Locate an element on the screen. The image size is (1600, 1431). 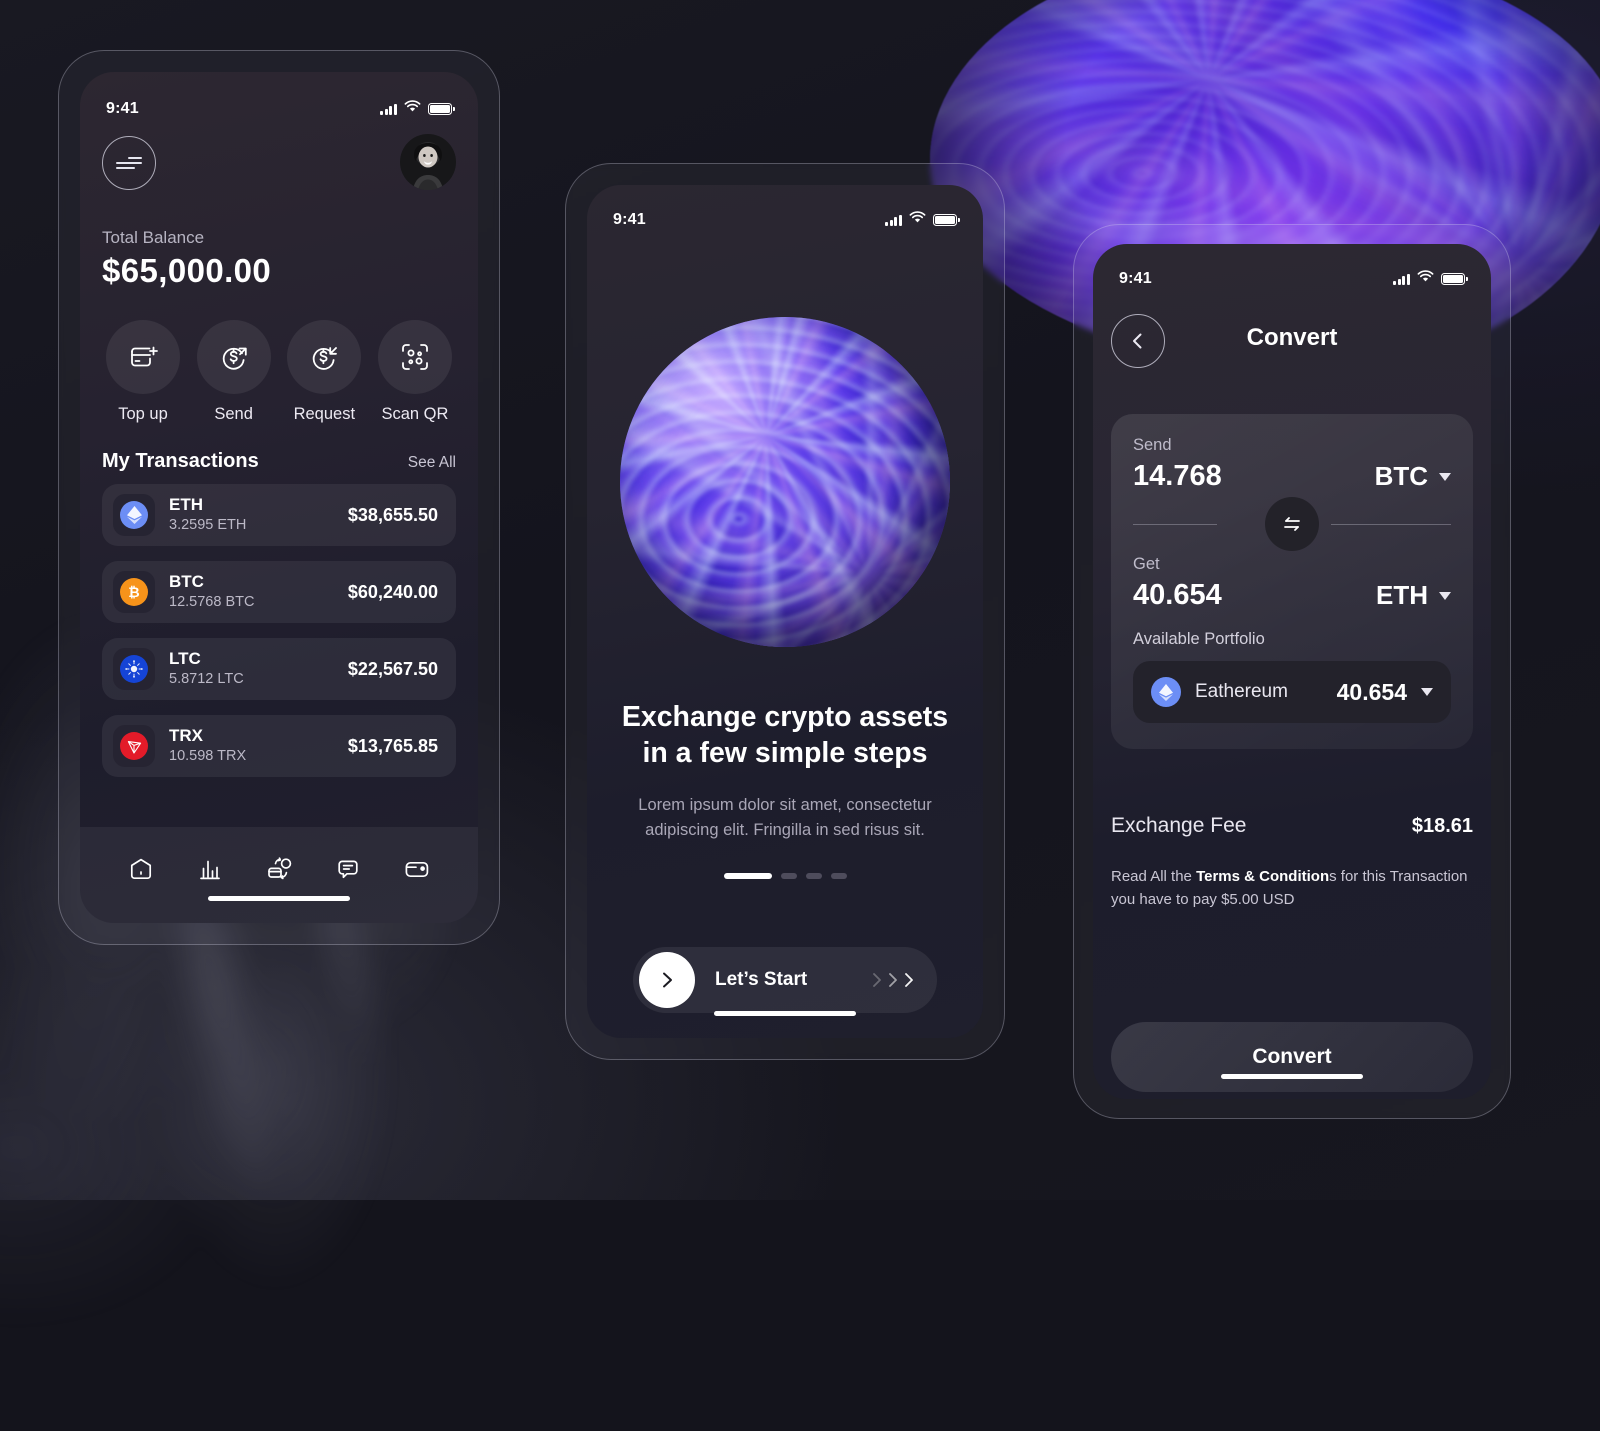
lets-start-button: Let’s Start is located at coordinates (785, 980).